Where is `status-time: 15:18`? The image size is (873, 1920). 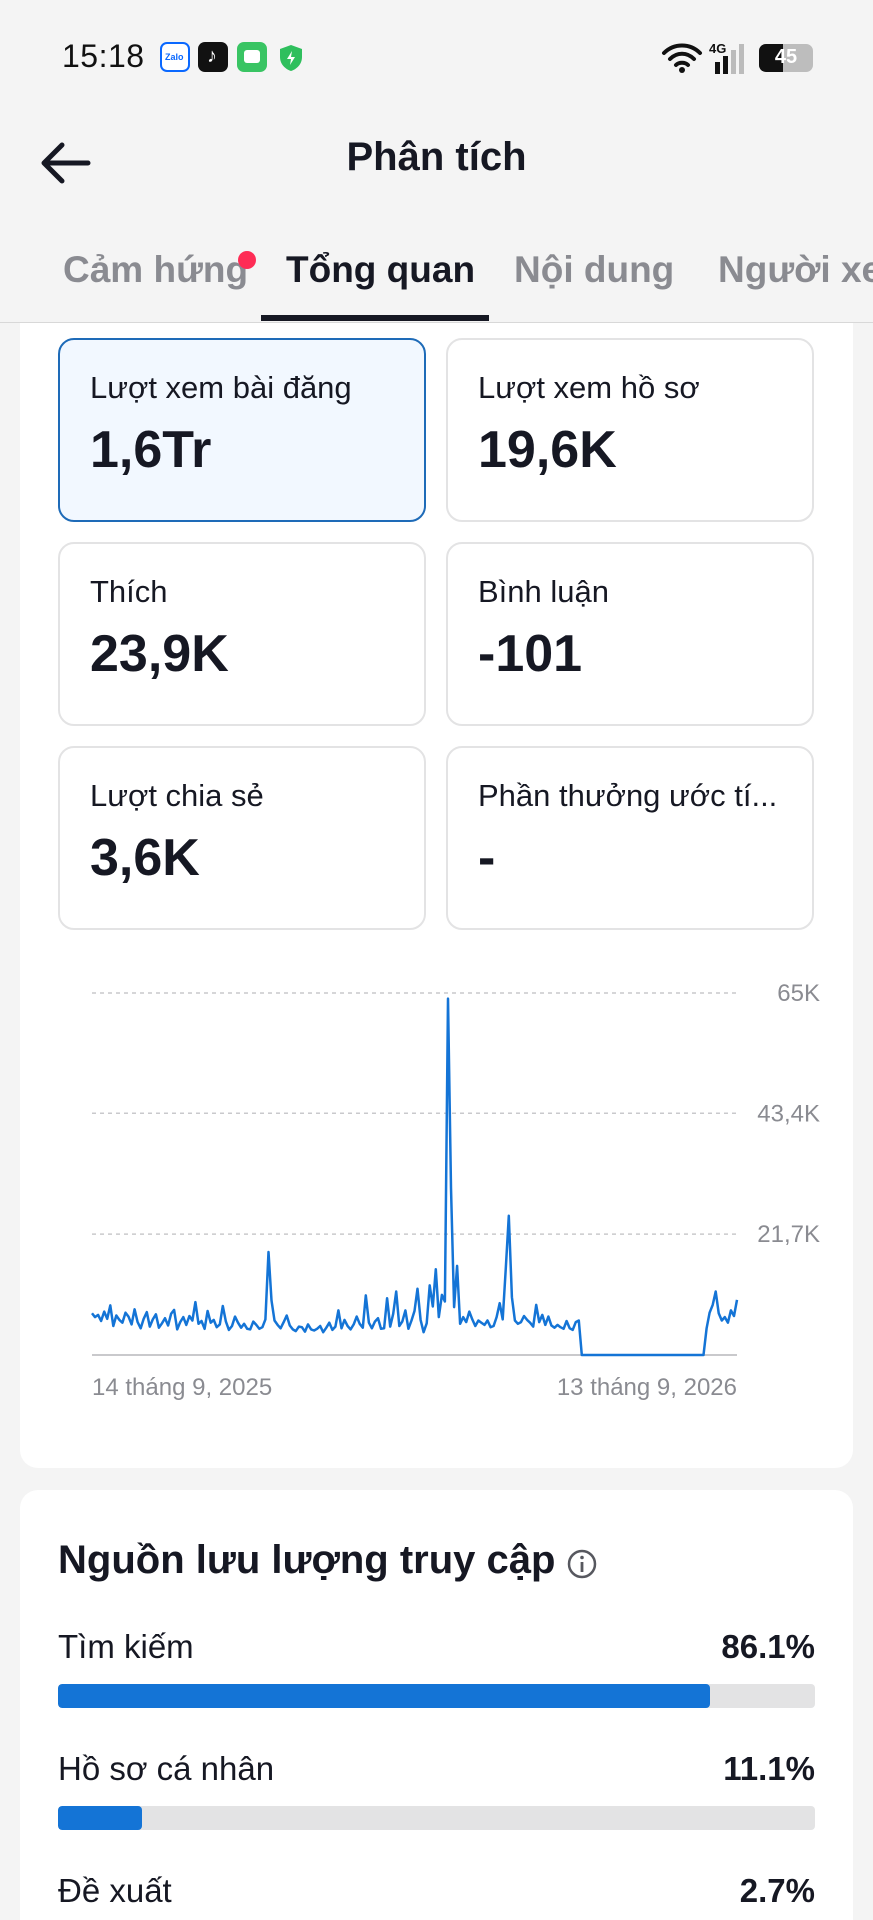 status-time: 15:18 is located at coordinates (103, 56).